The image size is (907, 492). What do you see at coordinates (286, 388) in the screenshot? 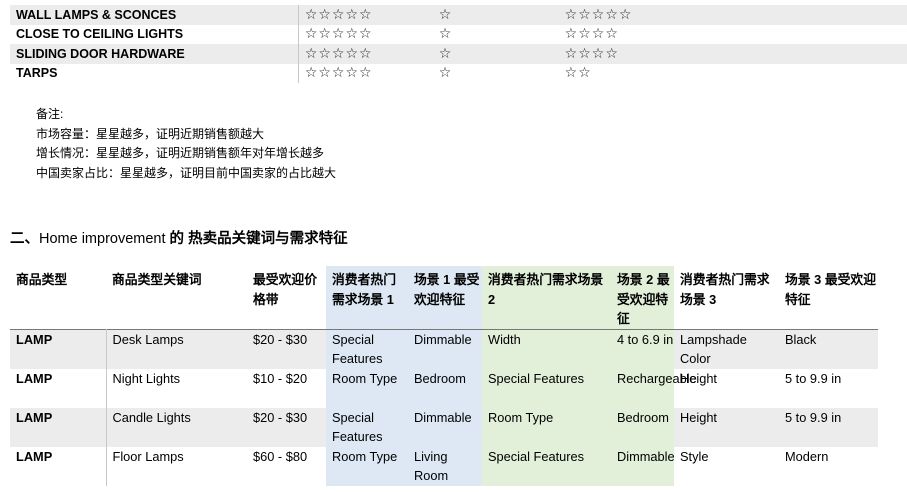
I see `cell-price: $10 - $20` at bounding box center [286, 388].